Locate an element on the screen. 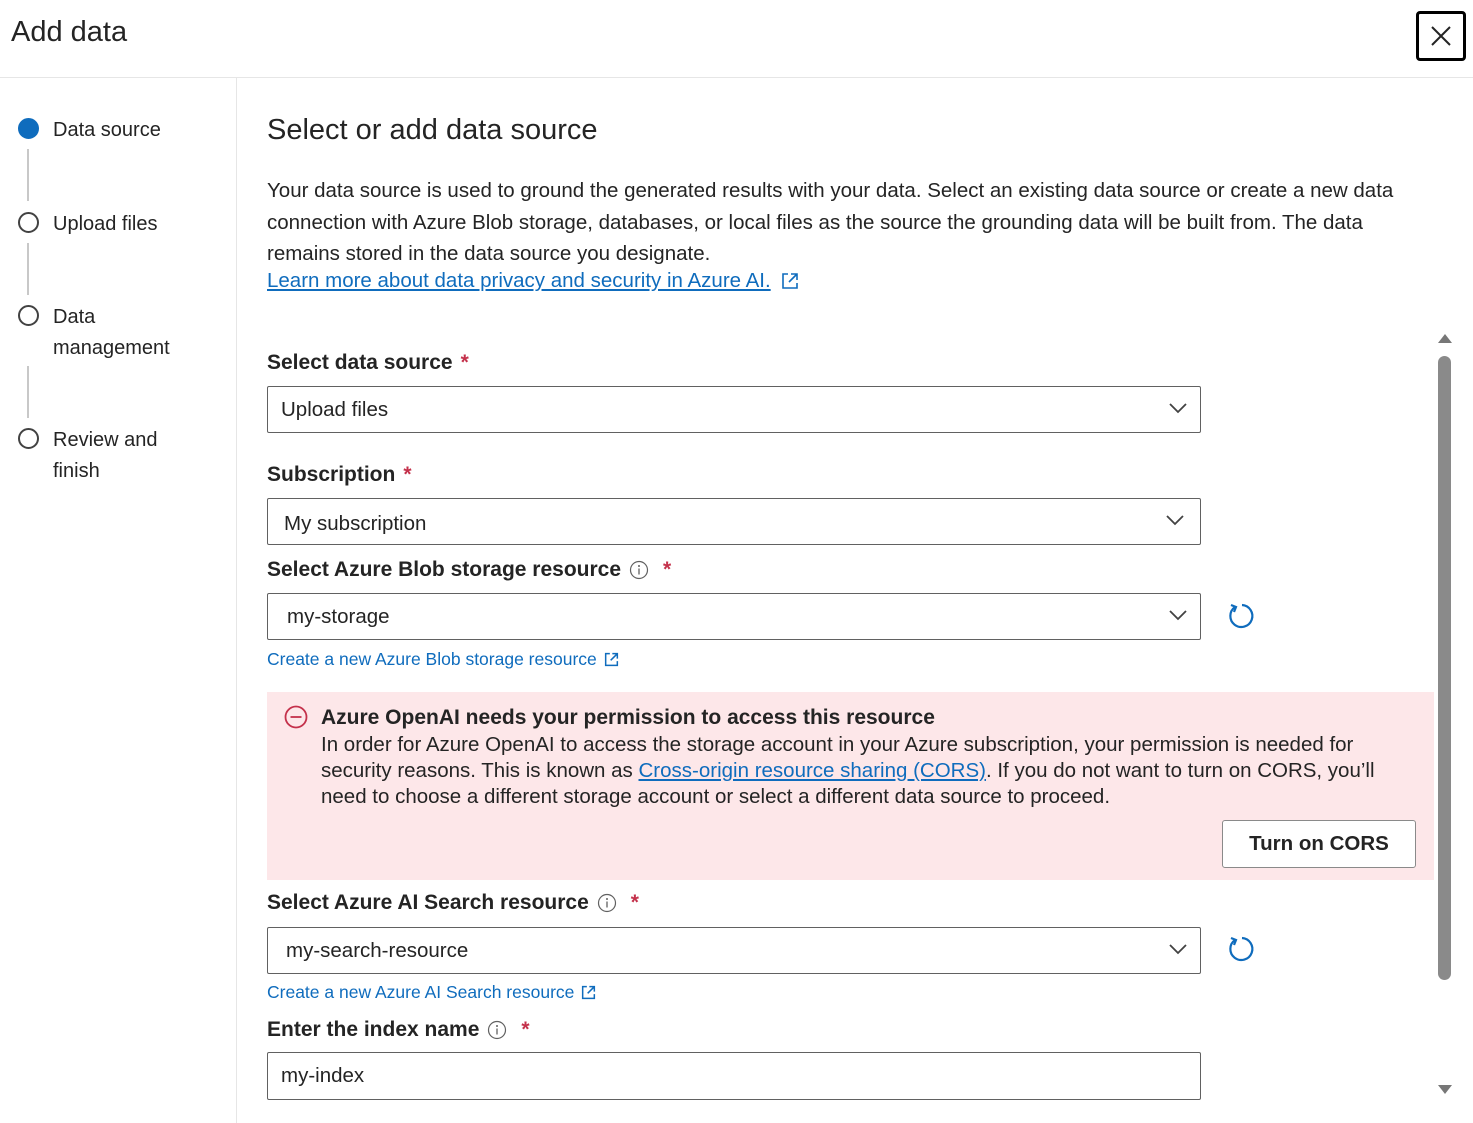 The image size is (1473, 1123). data-source-label-text: Select data source is located at coordinates (360, 362).